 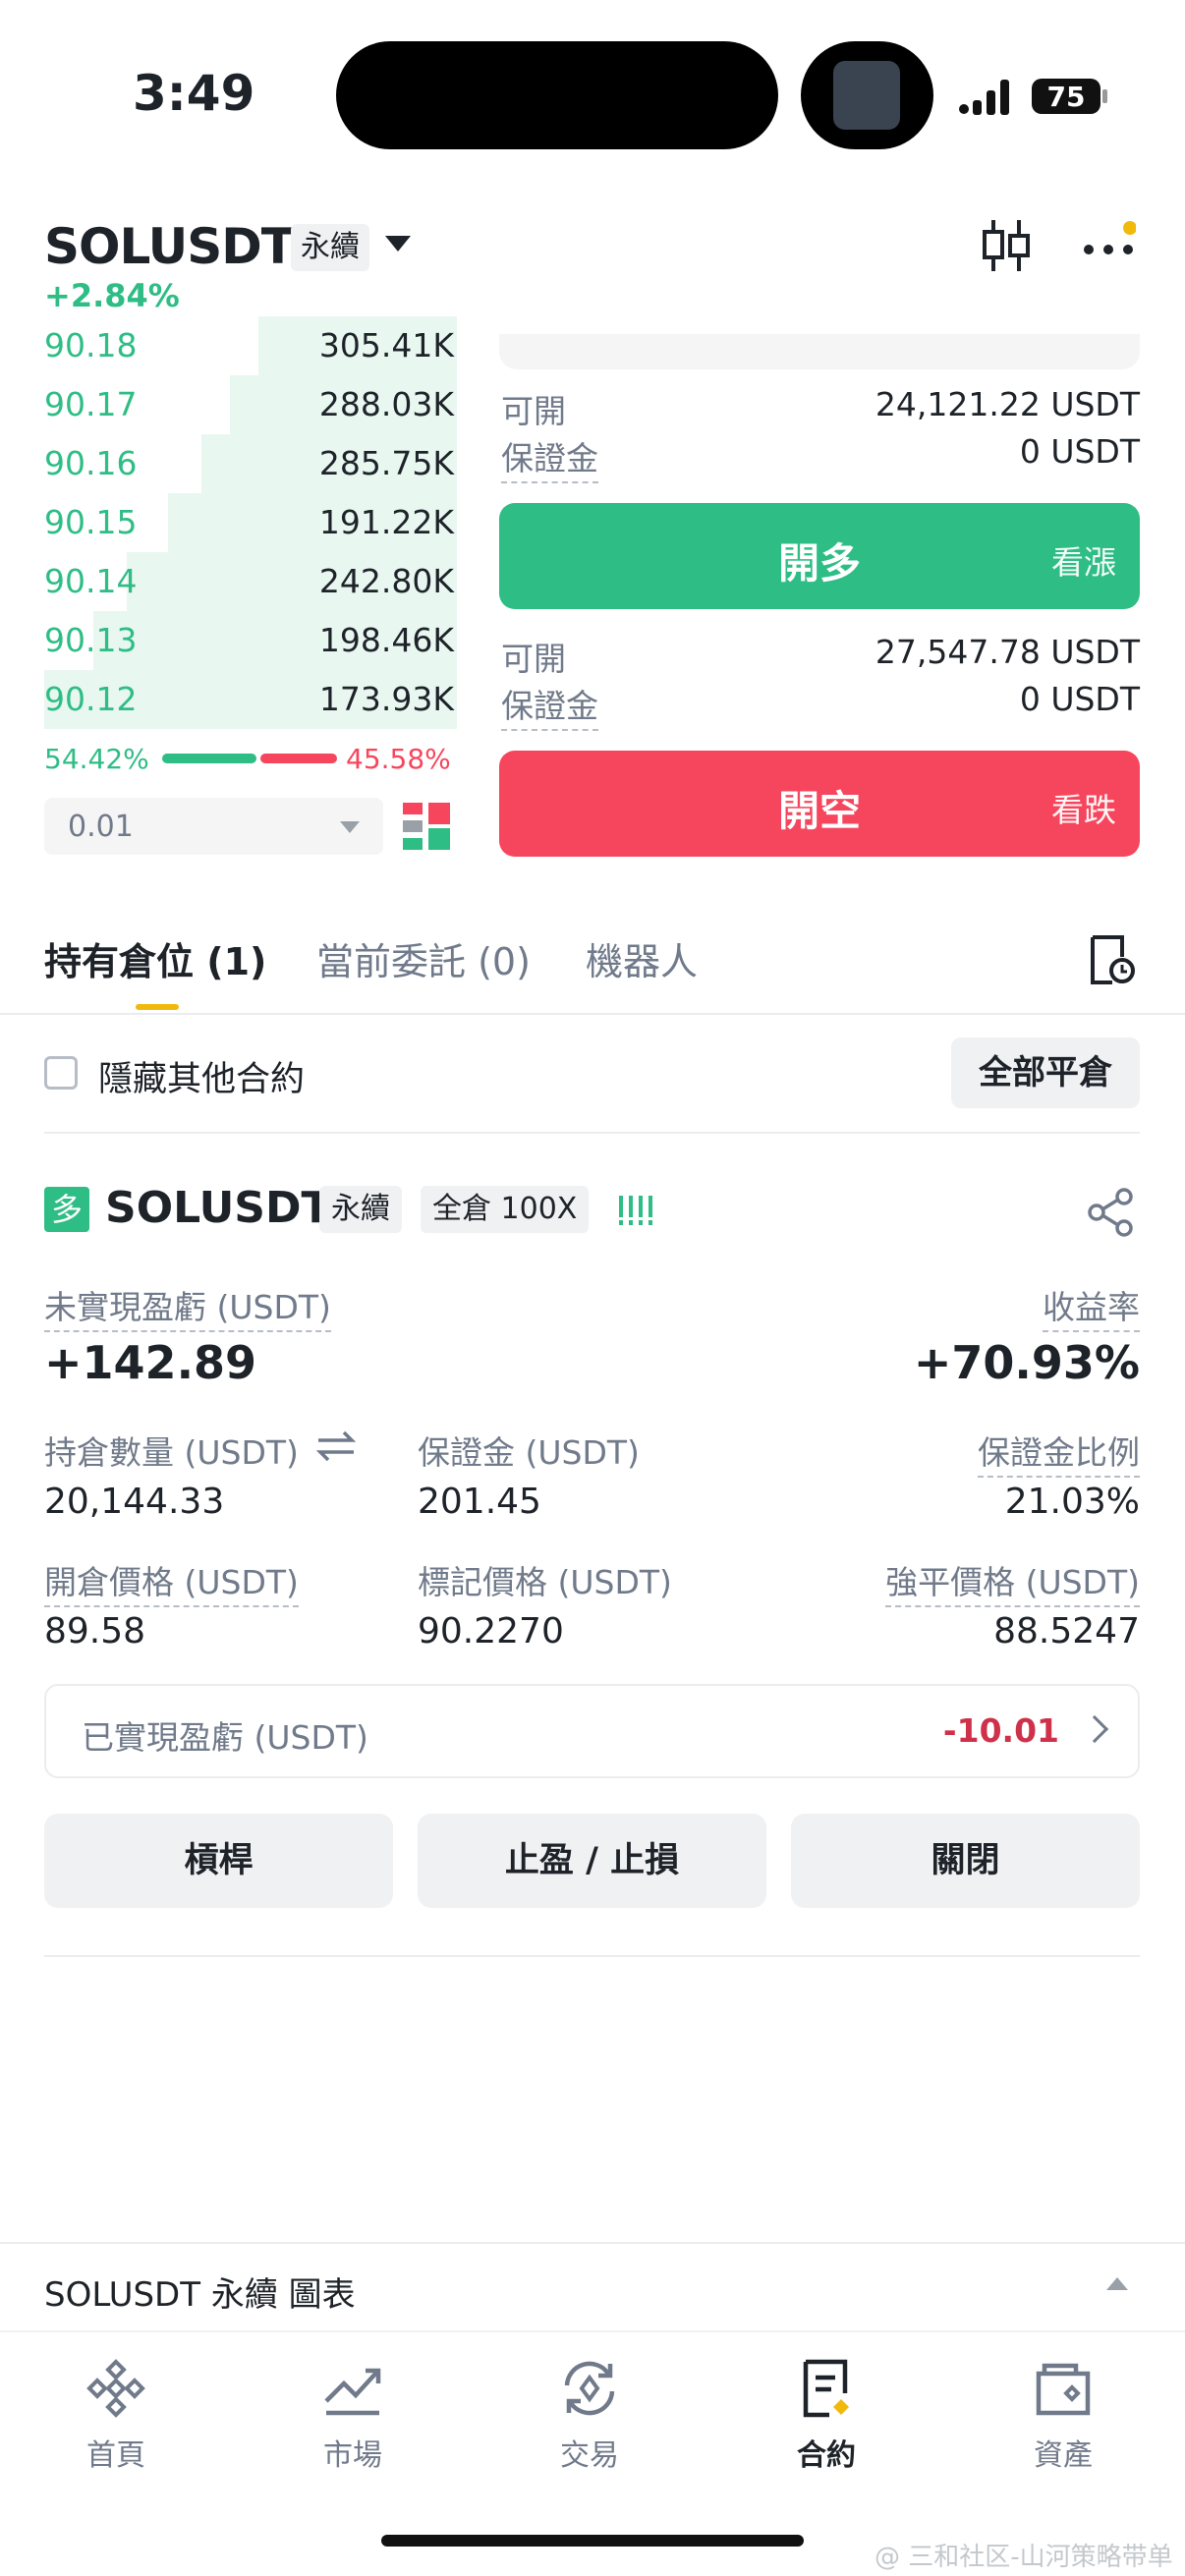 What do you see at coordinates (201, 1076) in the screenshot?
I see `hide-other-contracts-label: 隱藏其他合約` at bounding box center [201, 1076].